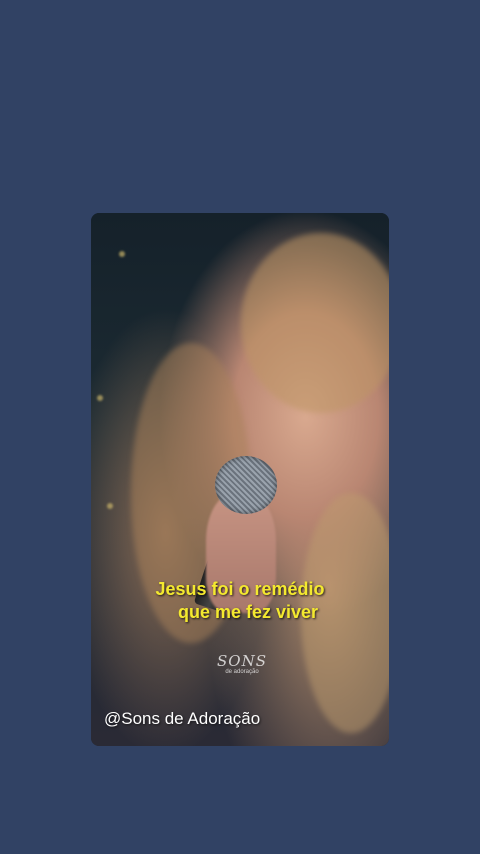 Image resolution: width=480 pixels, height=854 pixels. I want to click on channel-logo-watermark: SONS de adoração, so click(242, 664).